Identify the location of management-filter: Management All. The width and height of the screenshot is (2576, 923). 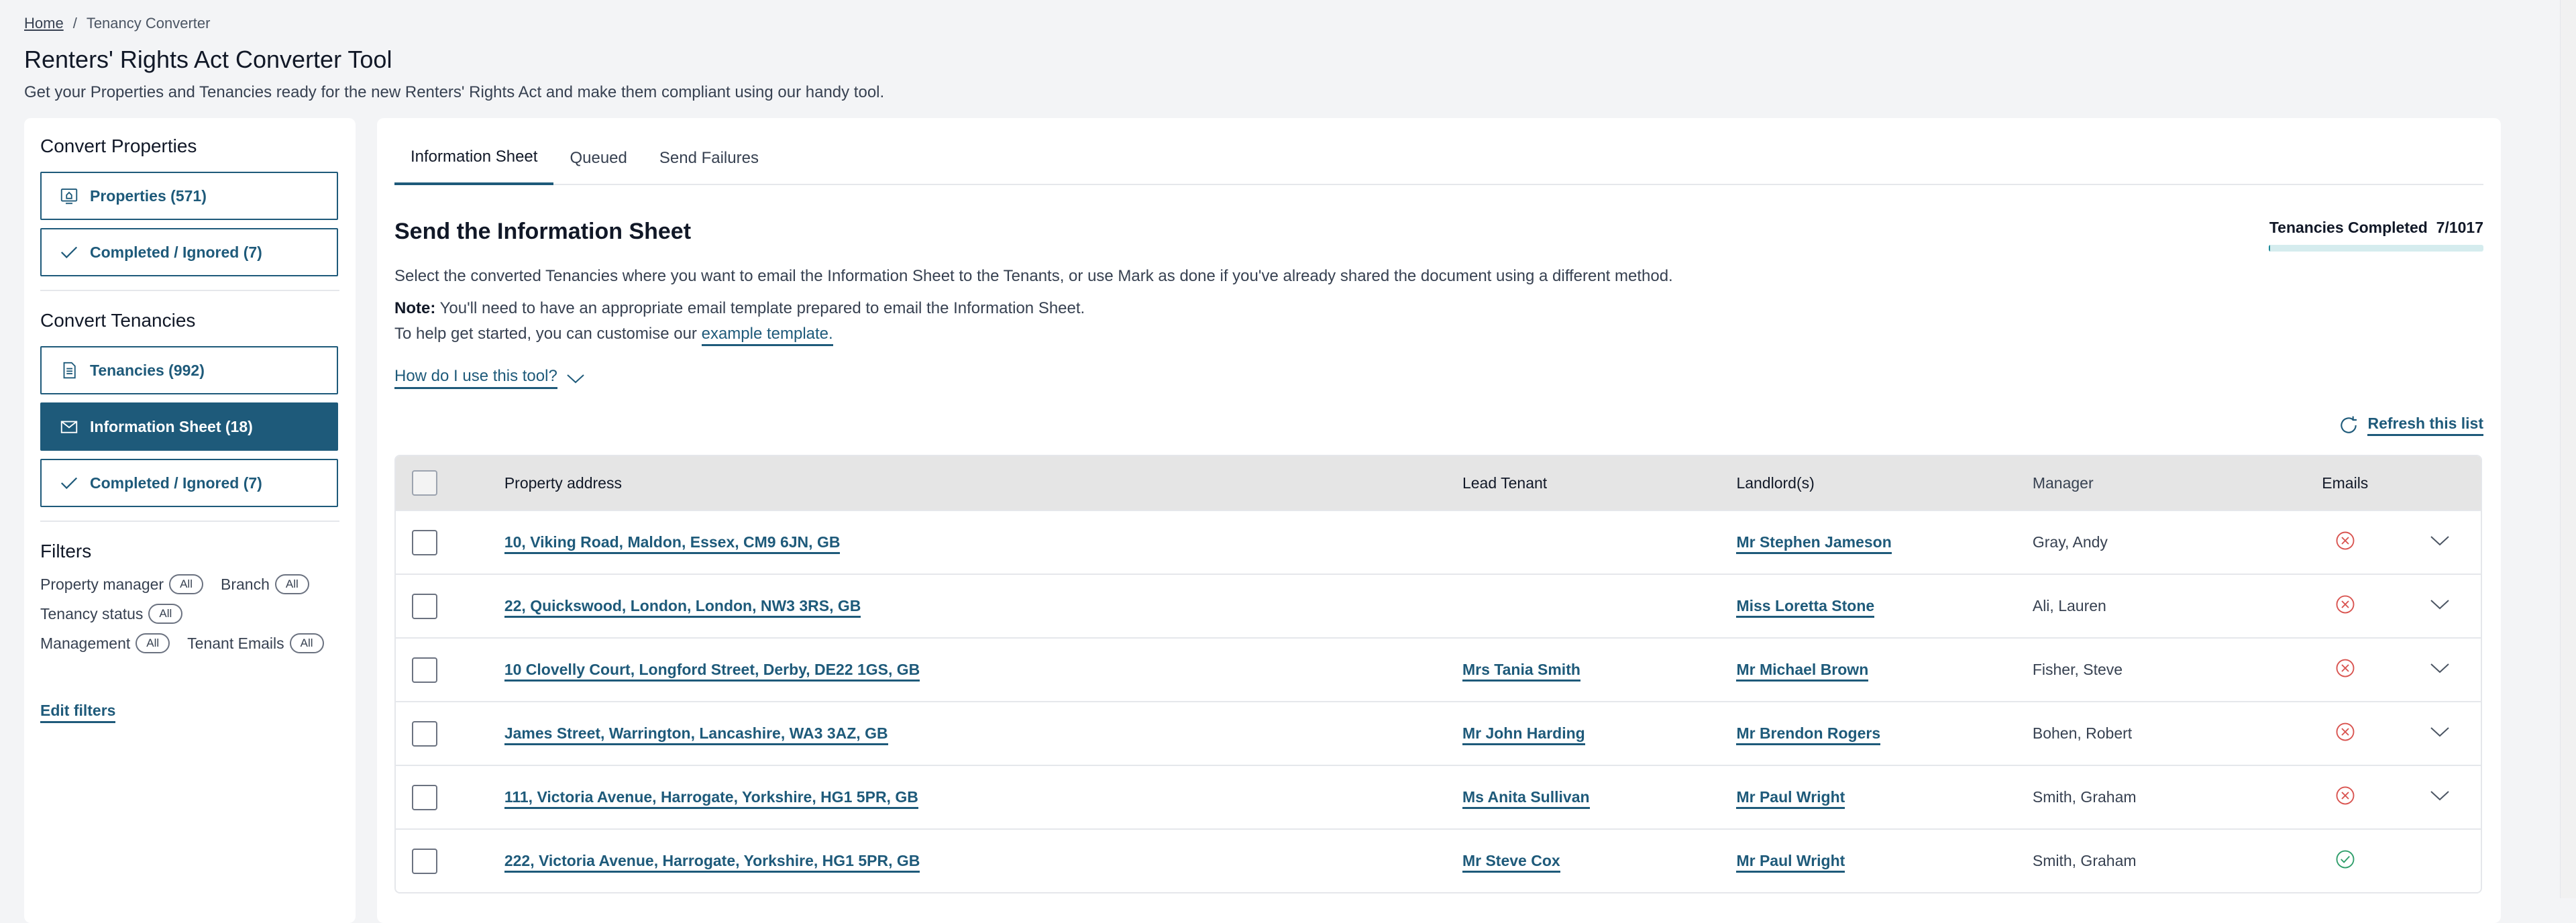
(105, 643).